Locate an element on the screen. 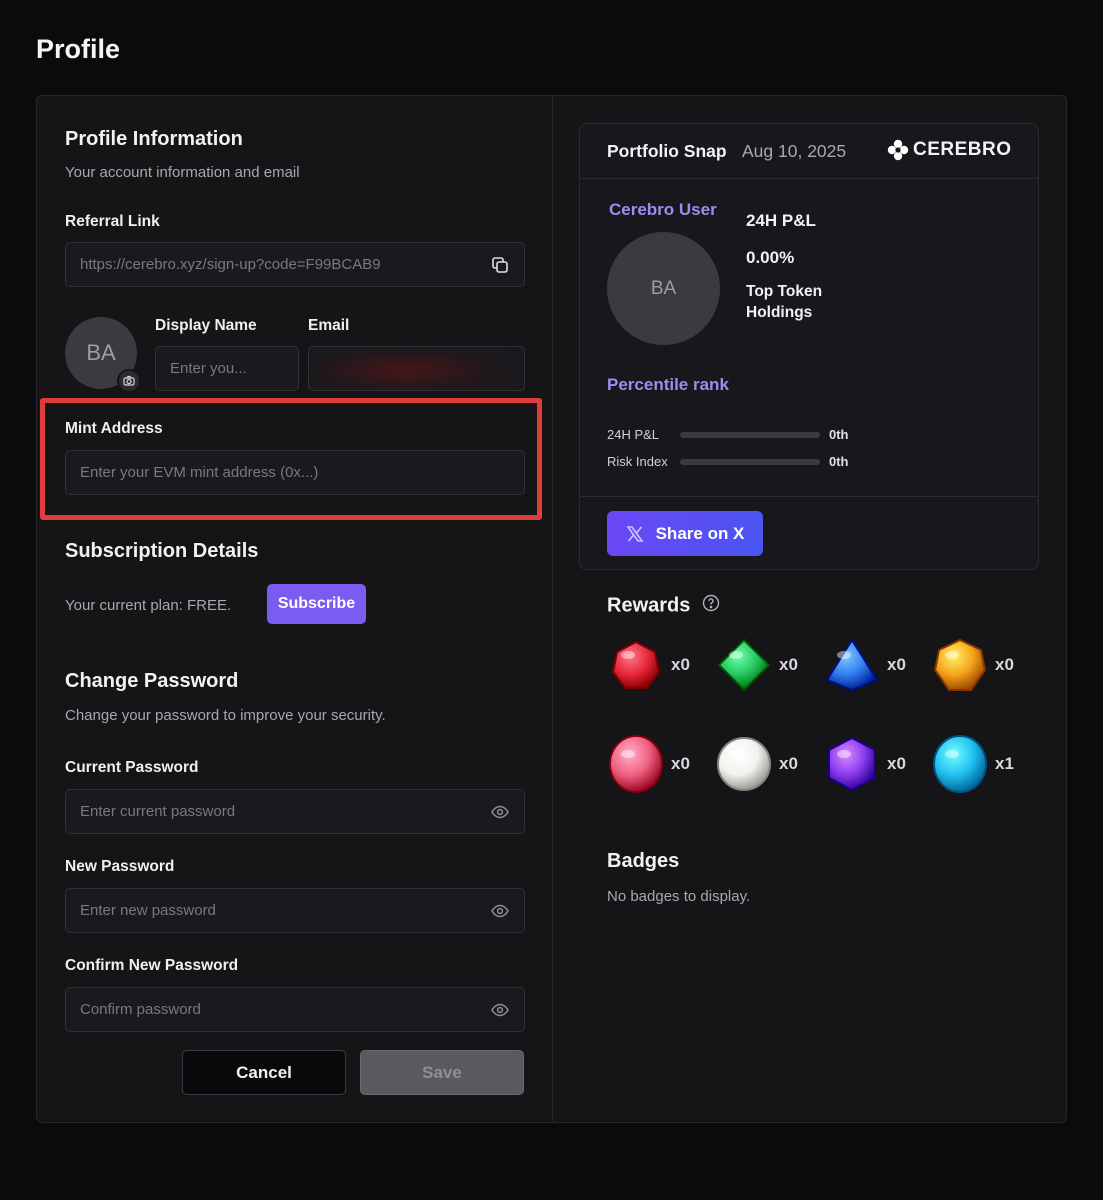 This screenshot has height=1200, width=1103. rank-value-pnl: 0th is located at coordinates (839, 434).